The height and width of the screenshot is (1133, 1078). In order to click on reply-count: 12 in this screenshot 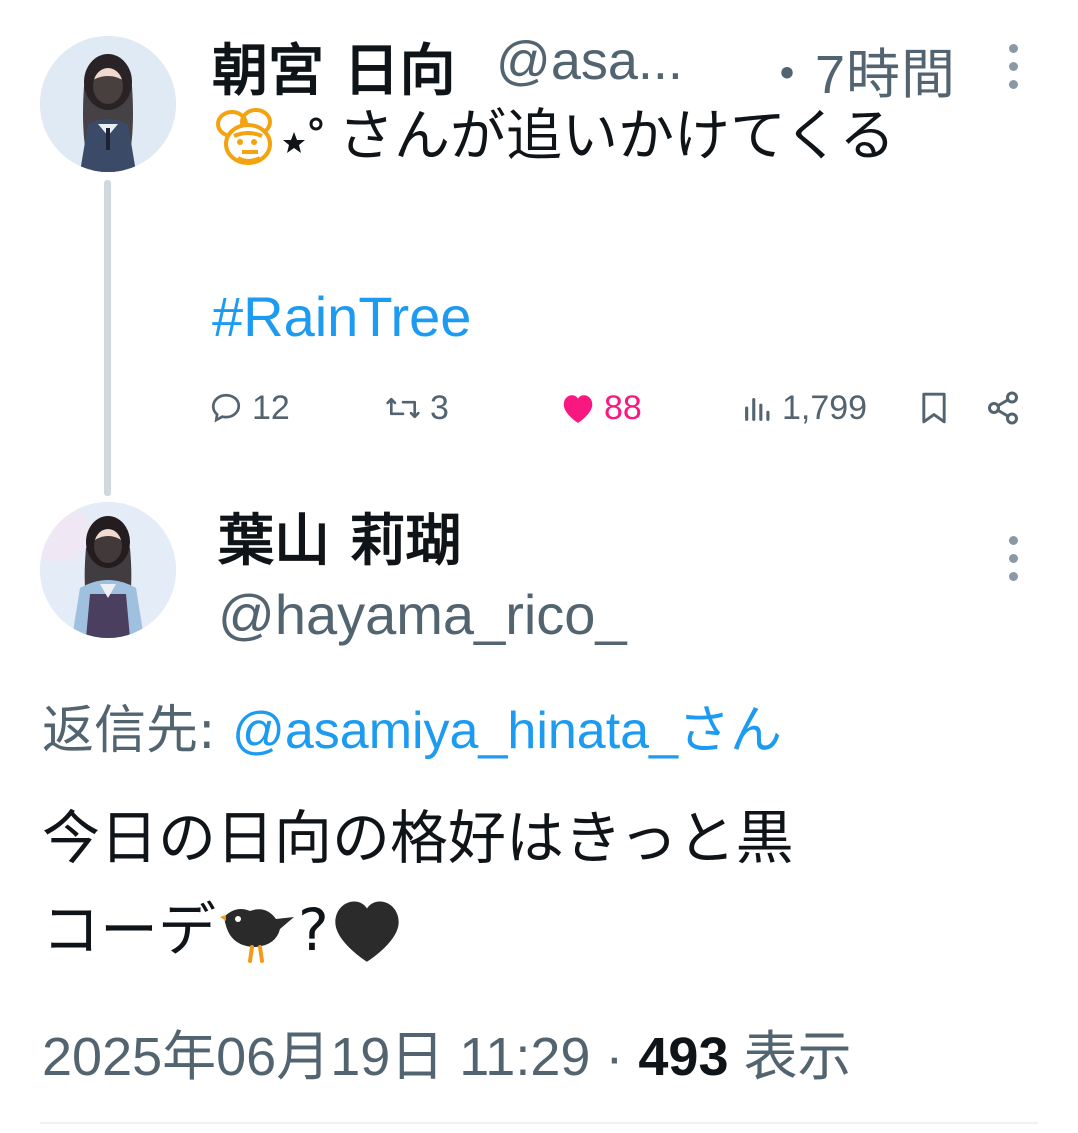, I will do `click(271, 407)`.